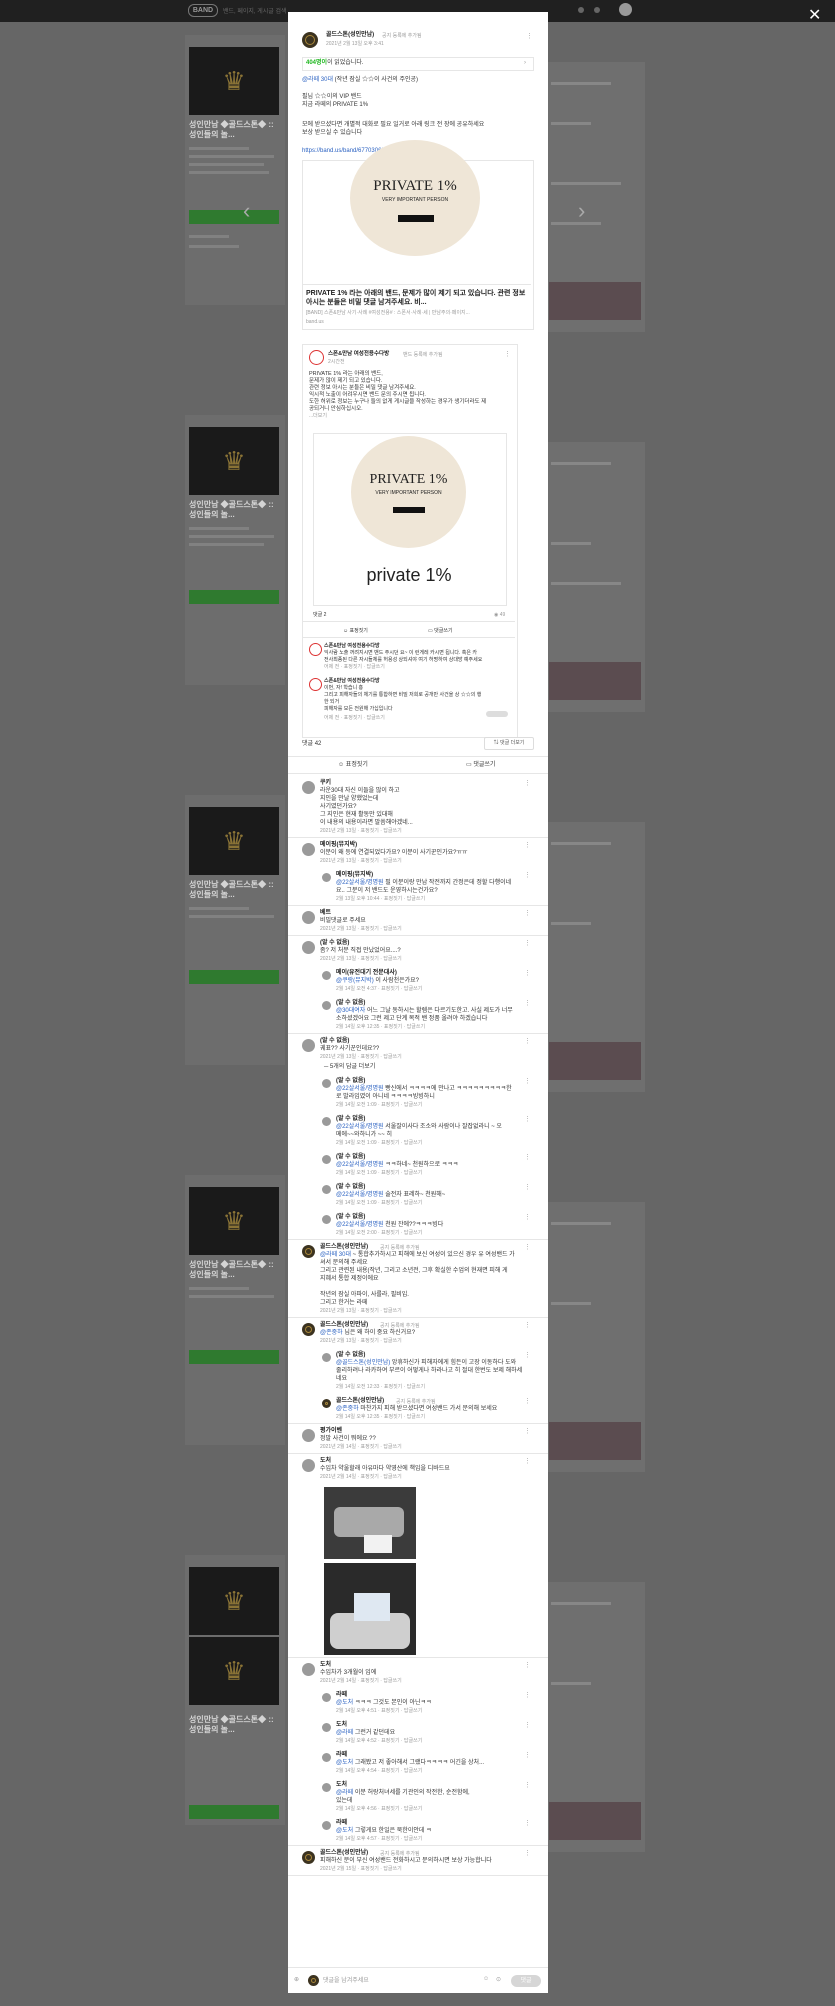 Image resolution: width=835 pixels, height=2006 pixels. Describe the element at coordinates (319, 615) in the screenshot. I see `shared-comments-count: 댓글 2` at that location.